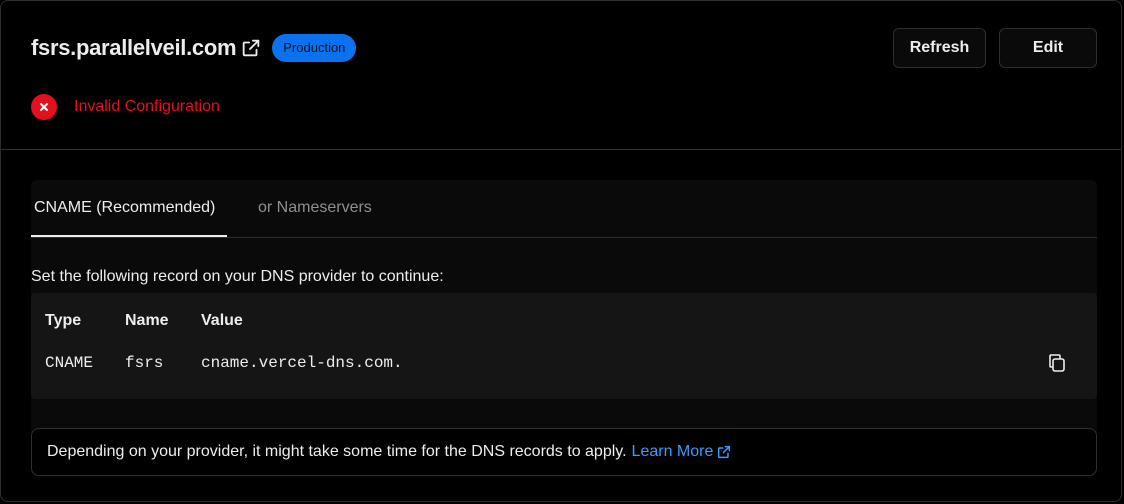 This screenshot has width=1124, height=504. Describe the element at coordinates (672, 451) in the screenshot. I see `learn-more-label: Learn More` at that location.